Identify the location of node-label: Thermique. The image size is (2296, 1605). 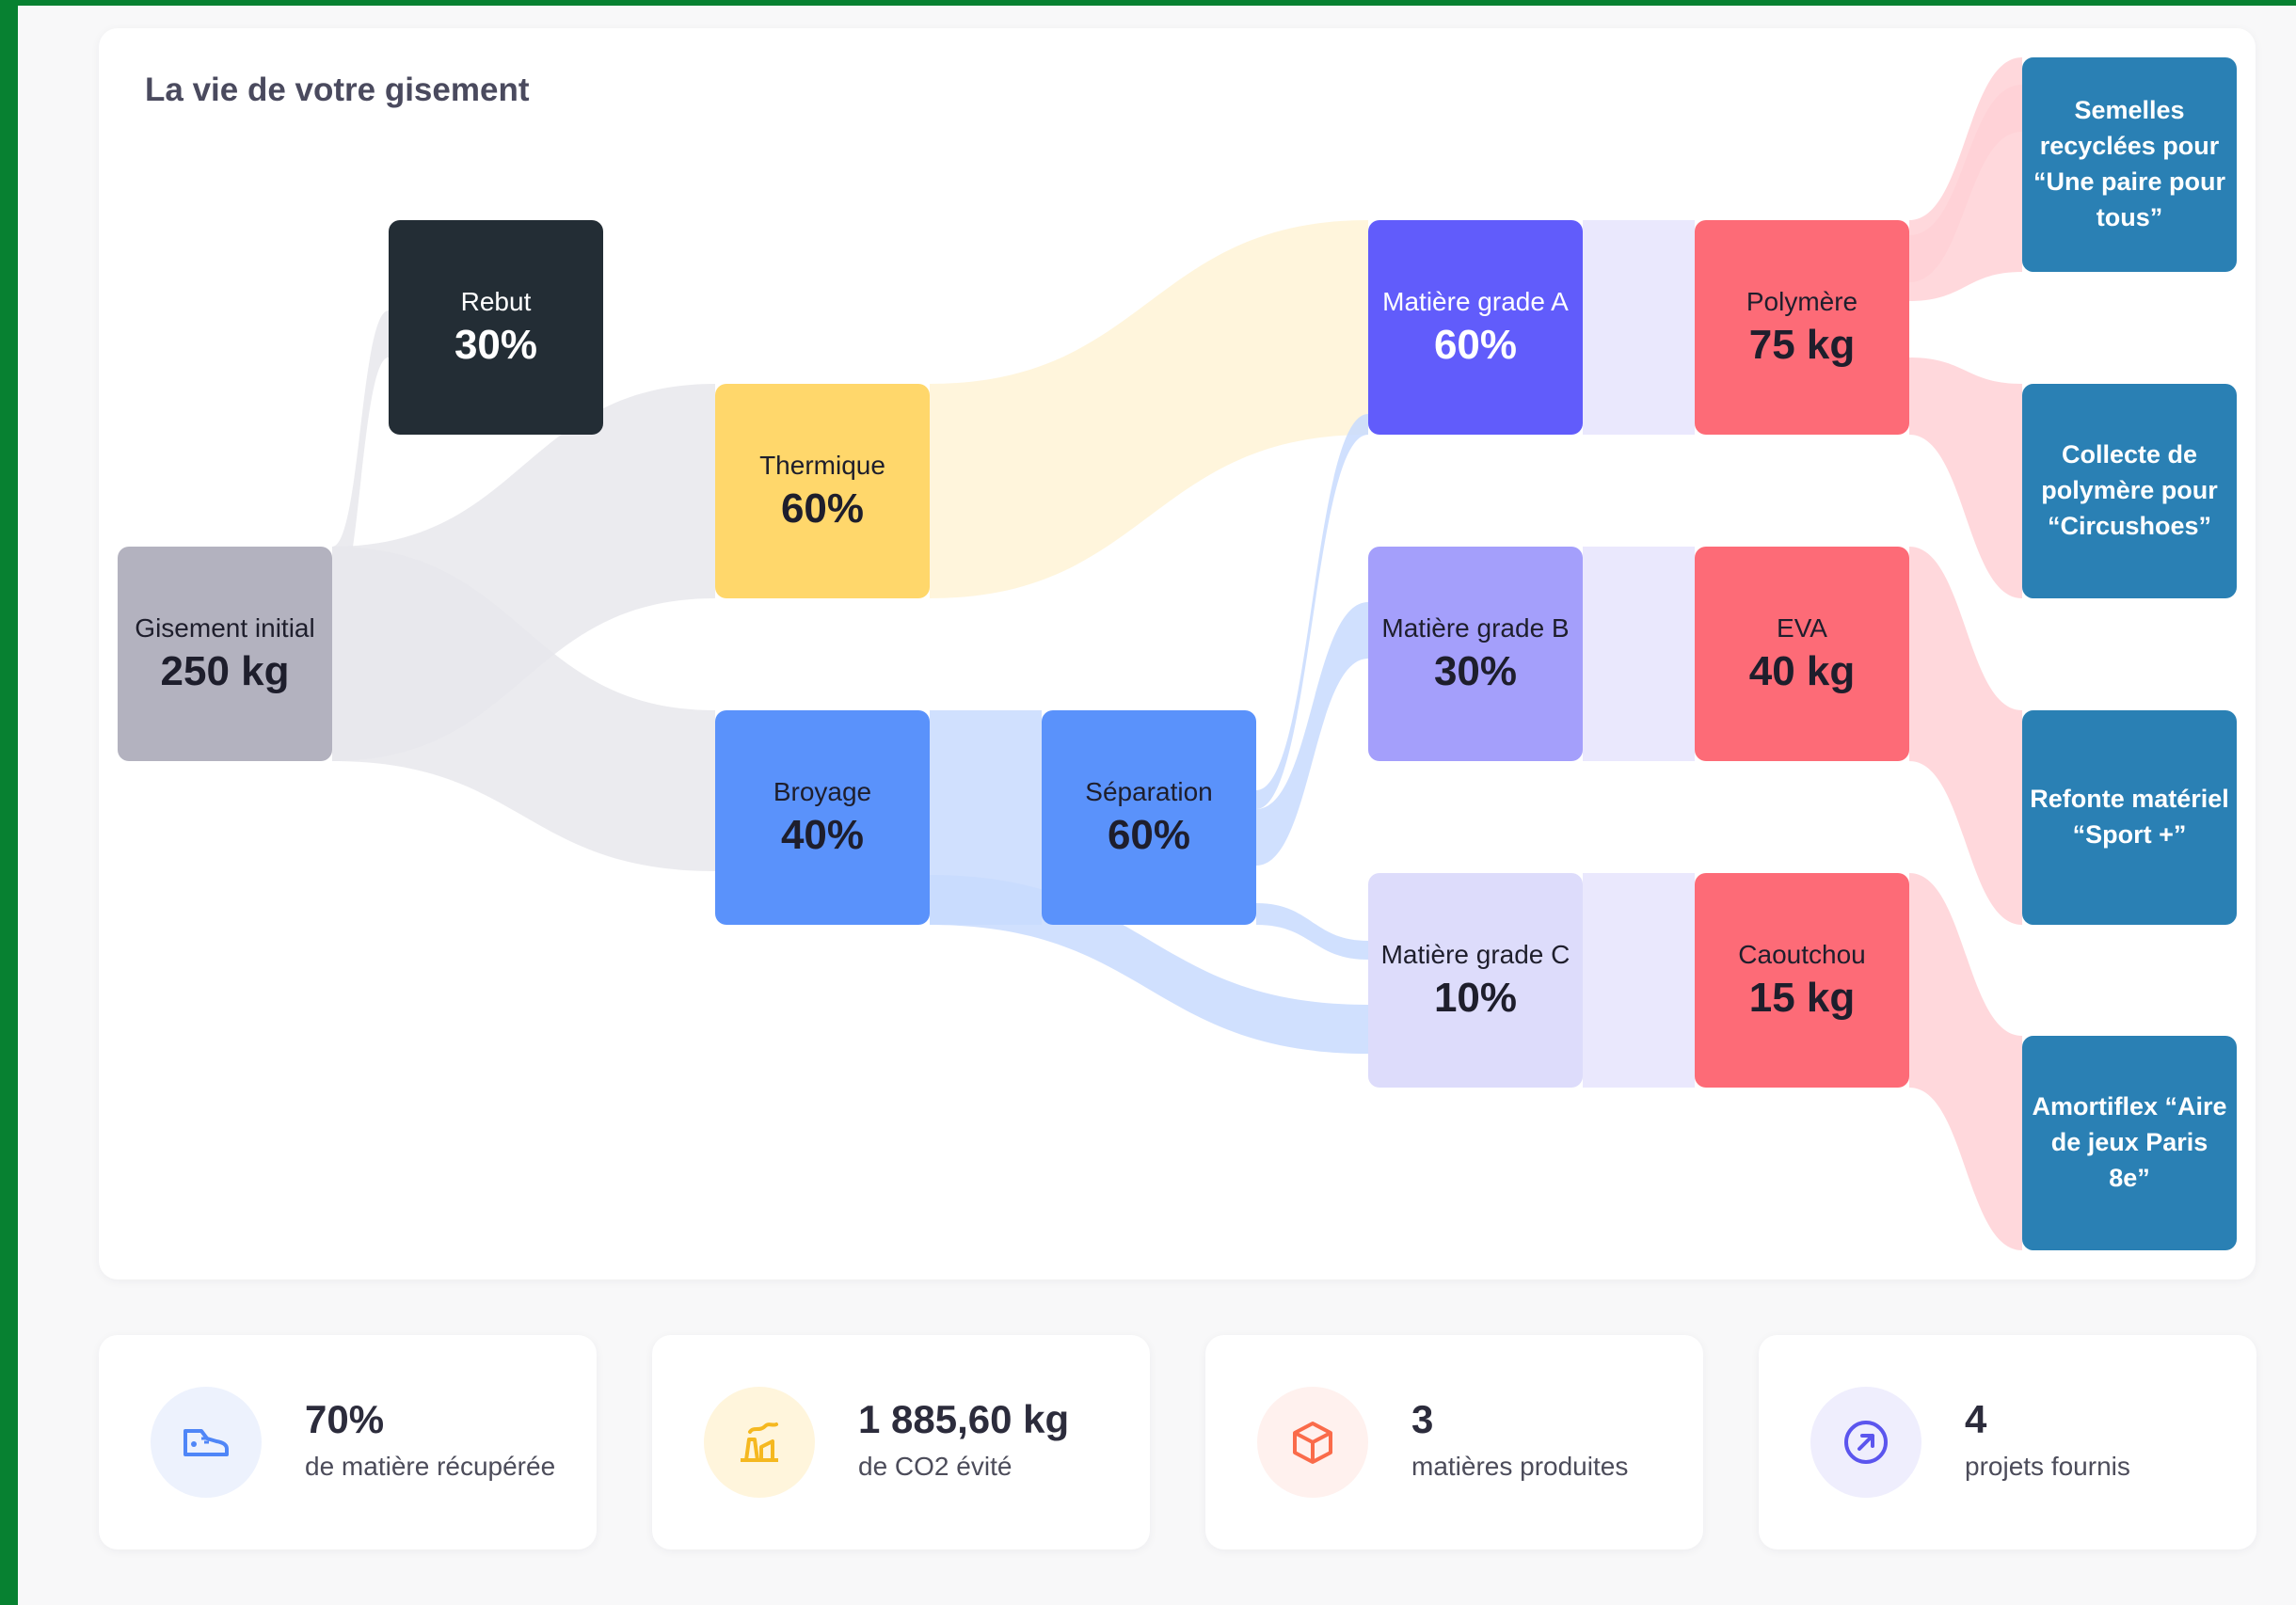
(822, 466).